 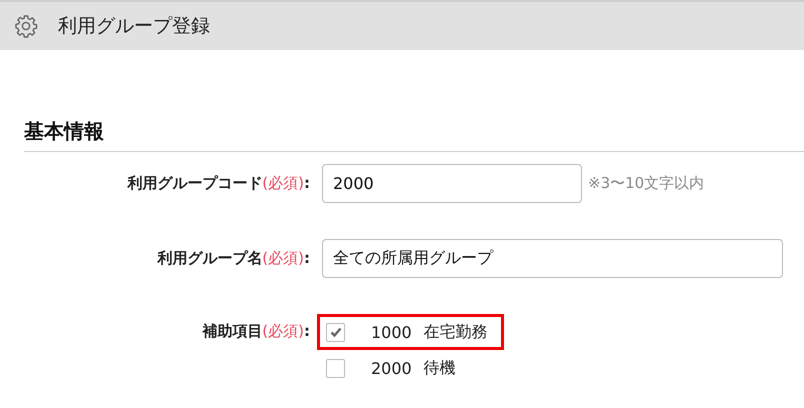 What do you see at coordinates (391, 332) in the screenshot?
I see `option-code: 1000` at bounding box center [391, 332].